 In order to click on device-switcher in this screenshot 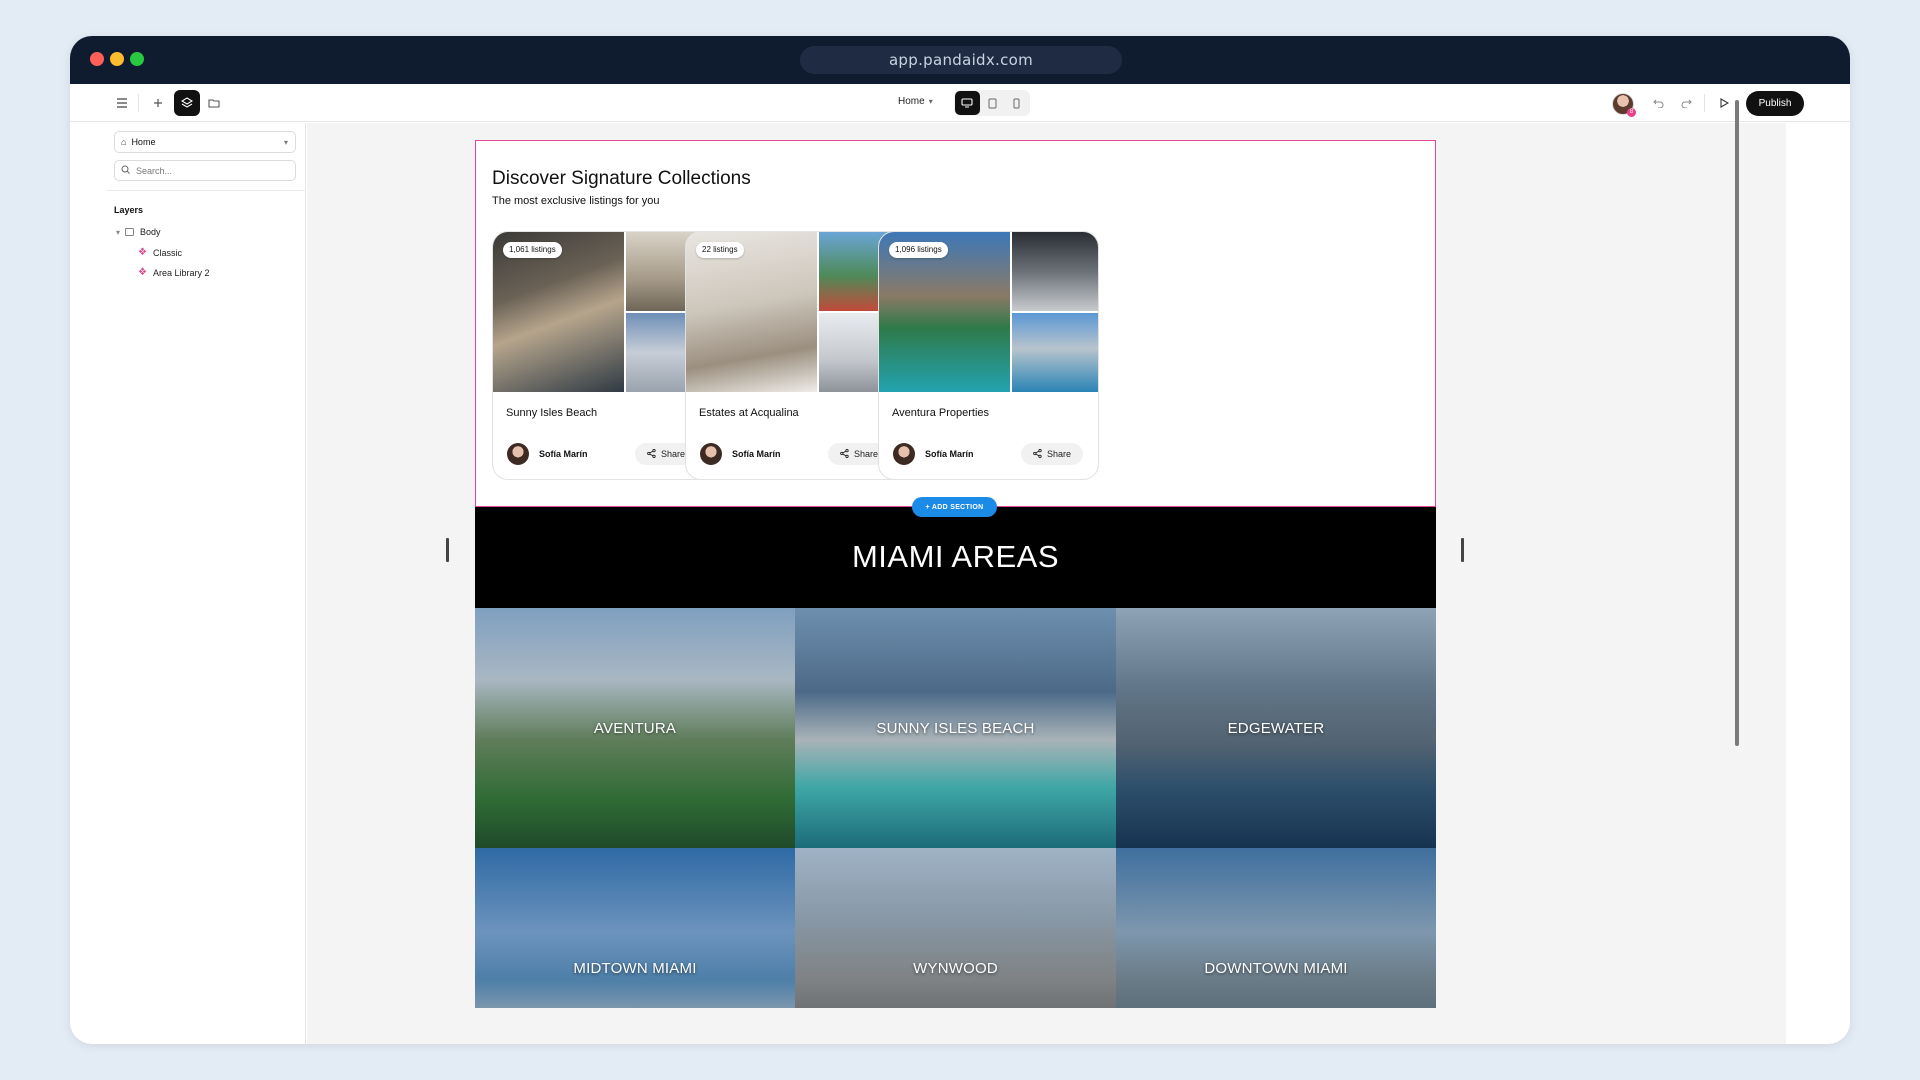, I will do `click(992, 103)`.